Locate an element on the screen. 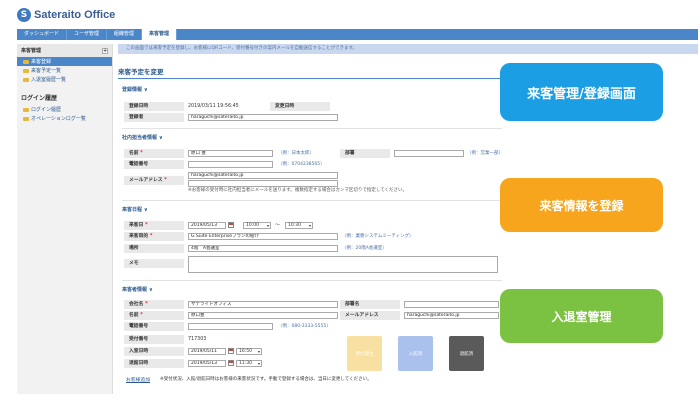  visit-date-field: 2019/05/13 is located at coordinates (207, 225).